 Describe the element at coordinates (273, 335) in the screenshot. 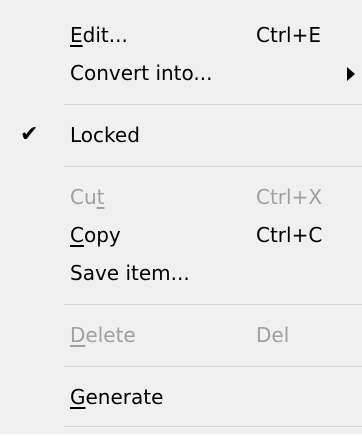

I see `menu-item-delete-shortcut: Del` at that location.